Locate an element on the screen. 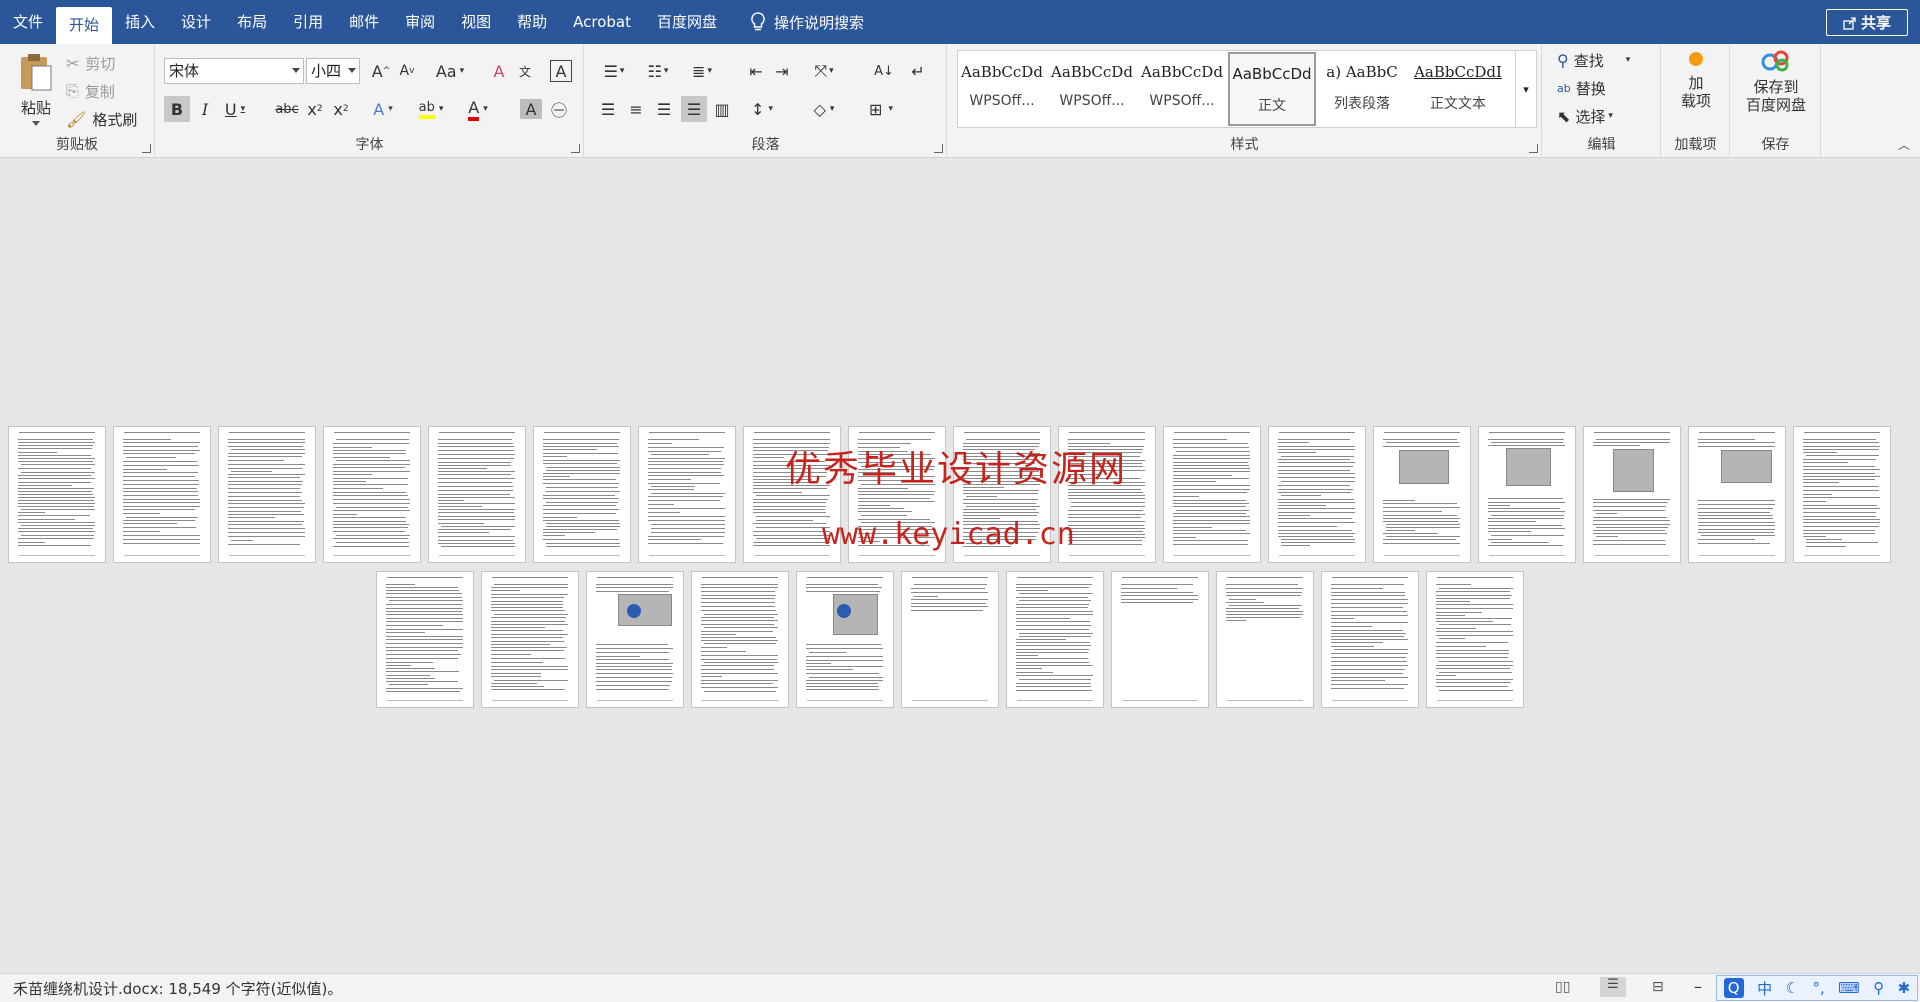 This screenshot has width=1920, height=1002. styles-more-button: ▾ is located at coordinates (1526, 89).